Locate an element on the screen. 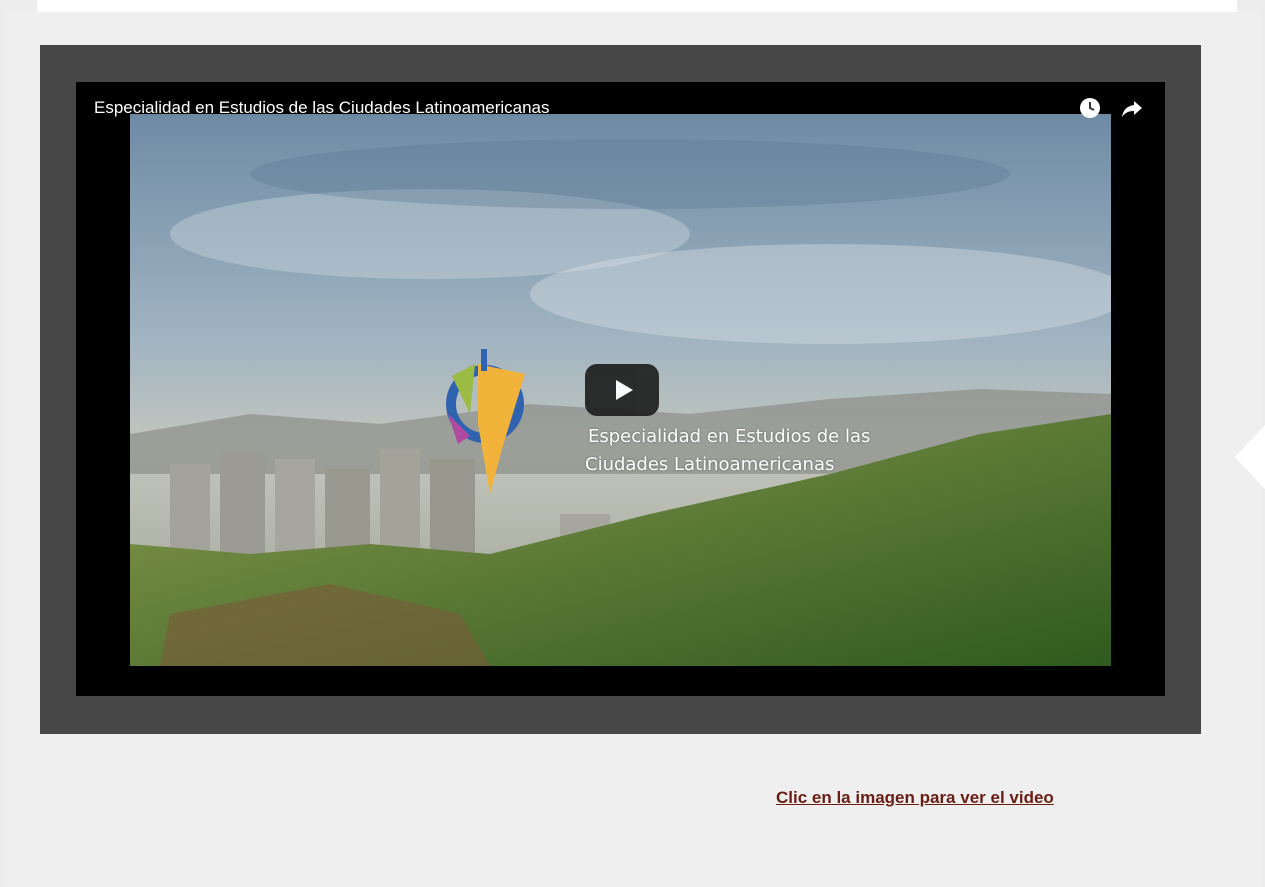 The width and height of the screenshot is (1265, 887). video-top-controls is located at coordinates (1111, 108).